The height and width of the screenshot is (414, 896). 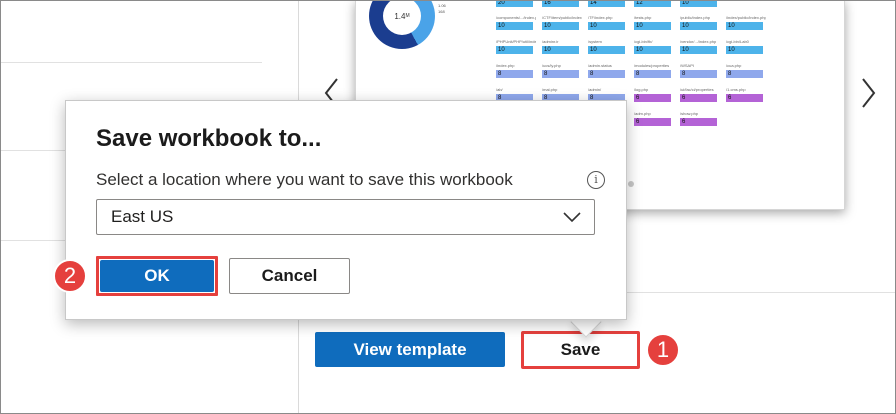 I want to click on tile-label: /public/index.php, so click(x=695, y=17).